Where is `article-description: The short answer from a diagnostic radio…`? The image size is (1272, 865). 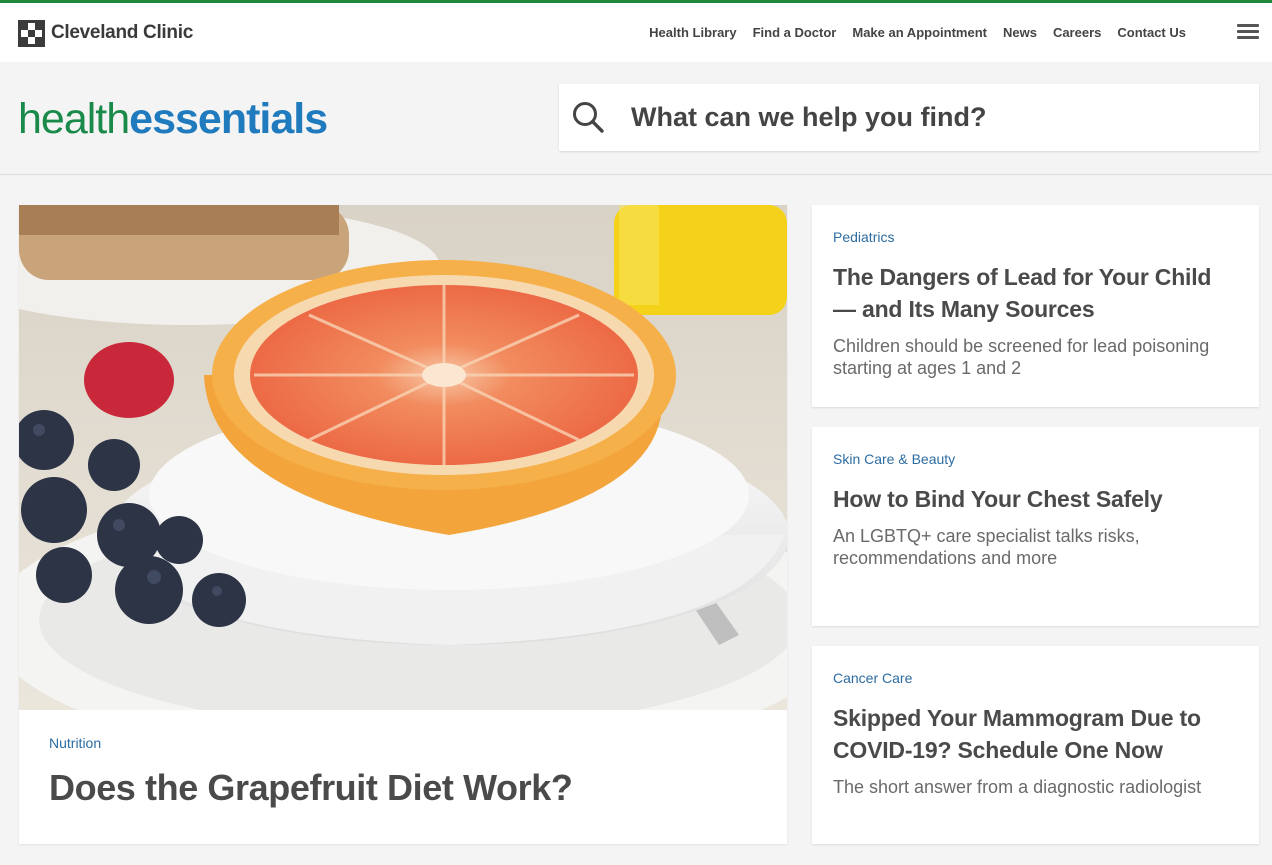
article-description: The short answer from a diagnostic radio… is located at coordinates (1017, 787).